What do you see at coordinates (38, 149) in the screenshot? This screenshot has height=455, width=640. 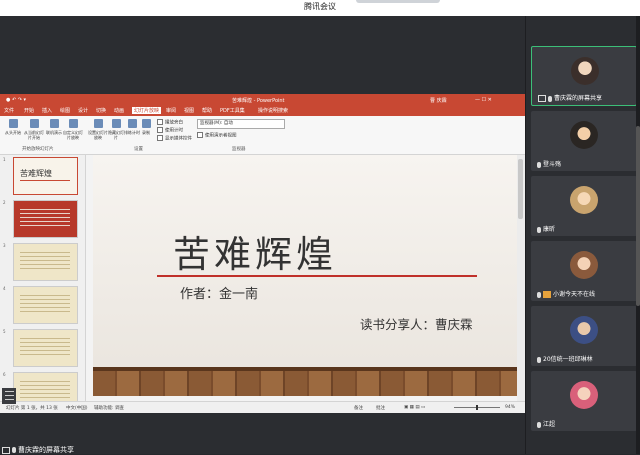 I see `group-start: 开始放映幻灯片` at bounding box center [38, 149].